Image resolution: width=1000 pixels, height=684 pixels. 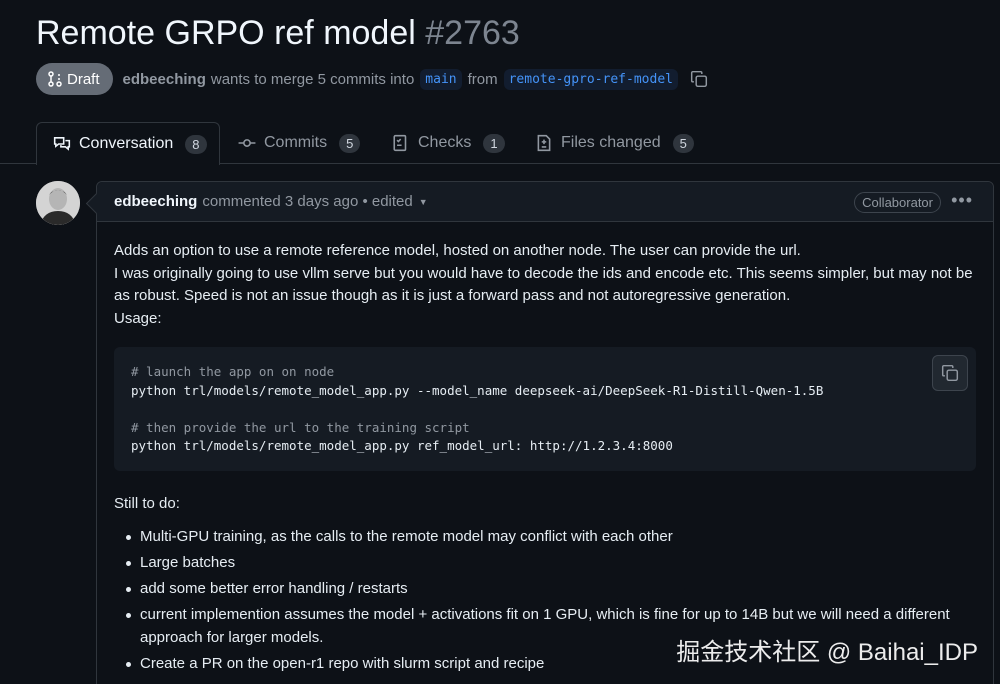 I want to click on file-diff-icon, so click(x=544, y=143).